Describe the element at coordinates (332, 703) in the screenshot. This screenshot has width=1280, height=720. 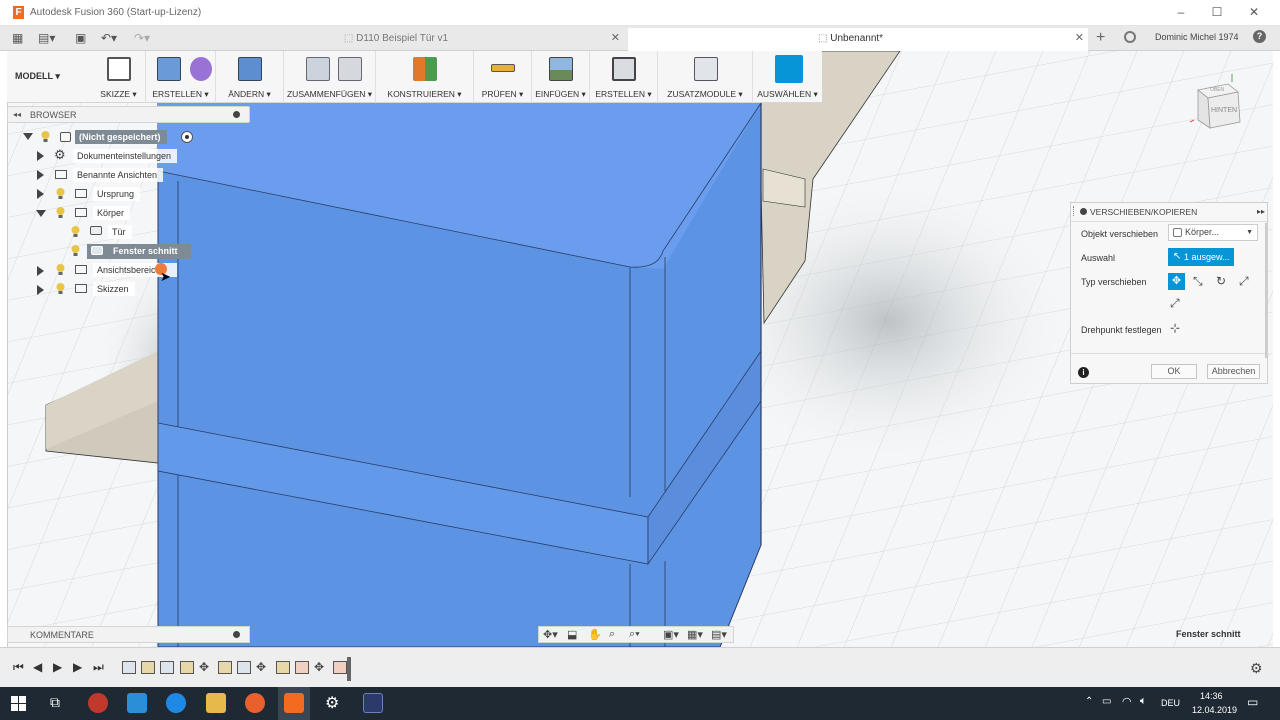
I see `settings-gear-icon: ⚙` at that location.